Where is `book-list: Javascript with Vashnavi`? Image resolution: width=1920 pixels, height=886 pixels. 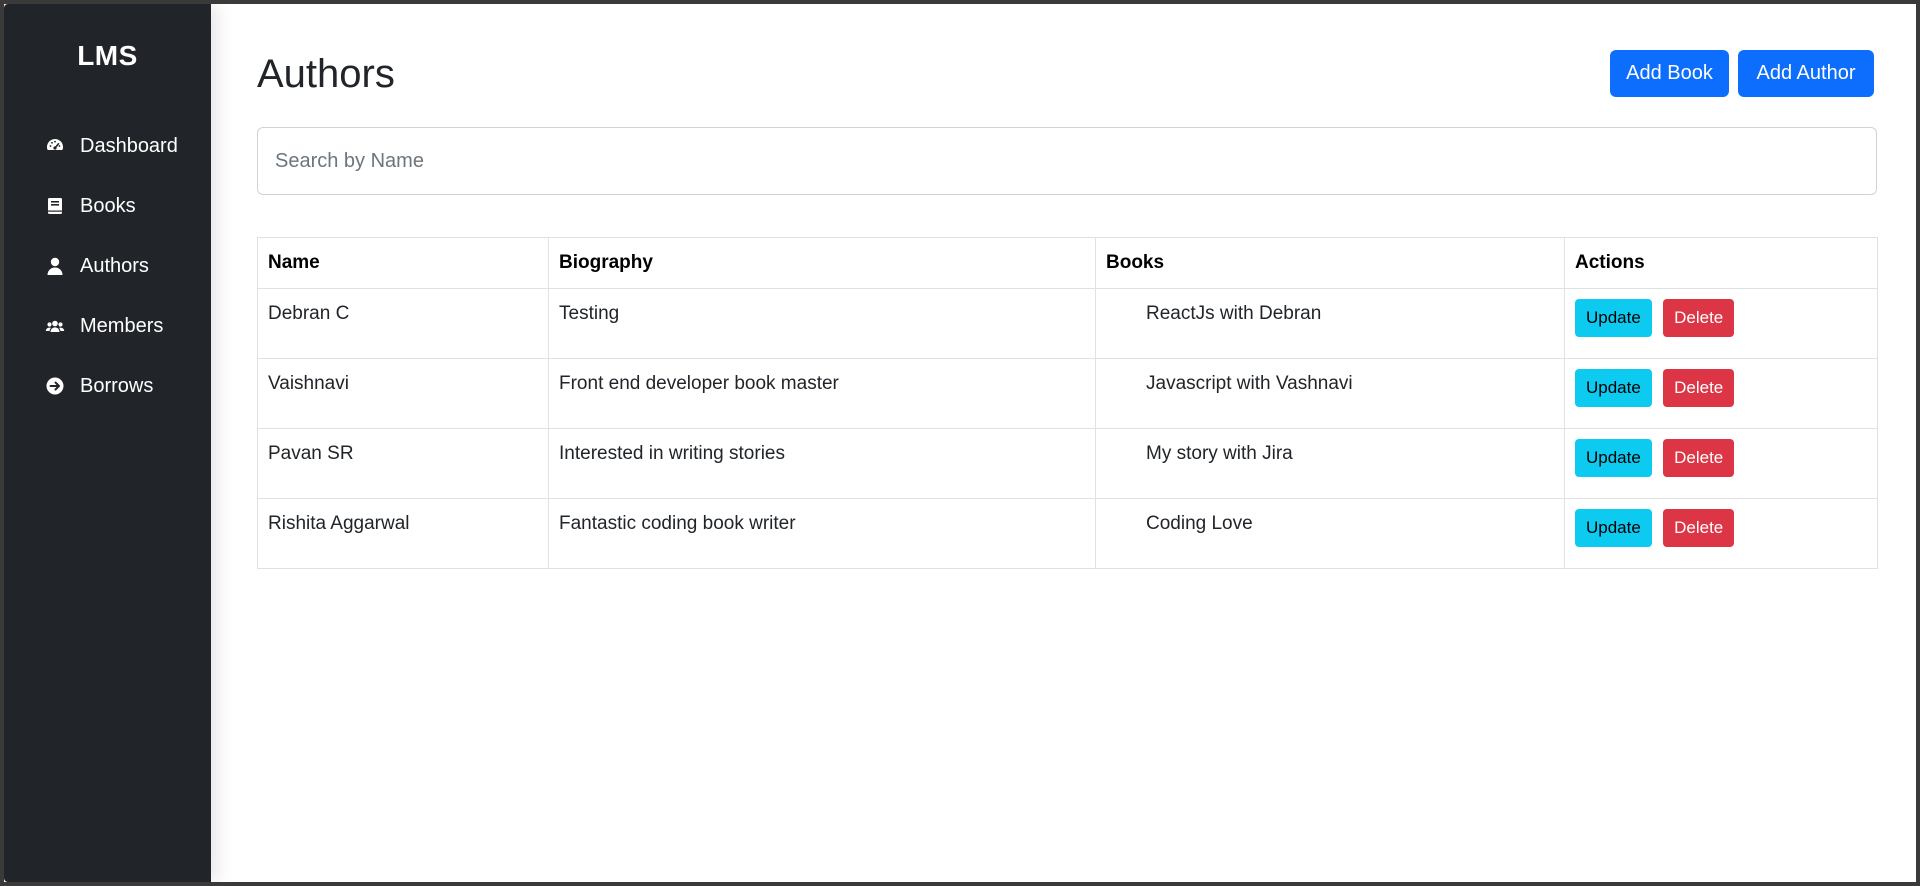
book-list: Javascript with Vashnavi is located at coordinates (1330, 384).